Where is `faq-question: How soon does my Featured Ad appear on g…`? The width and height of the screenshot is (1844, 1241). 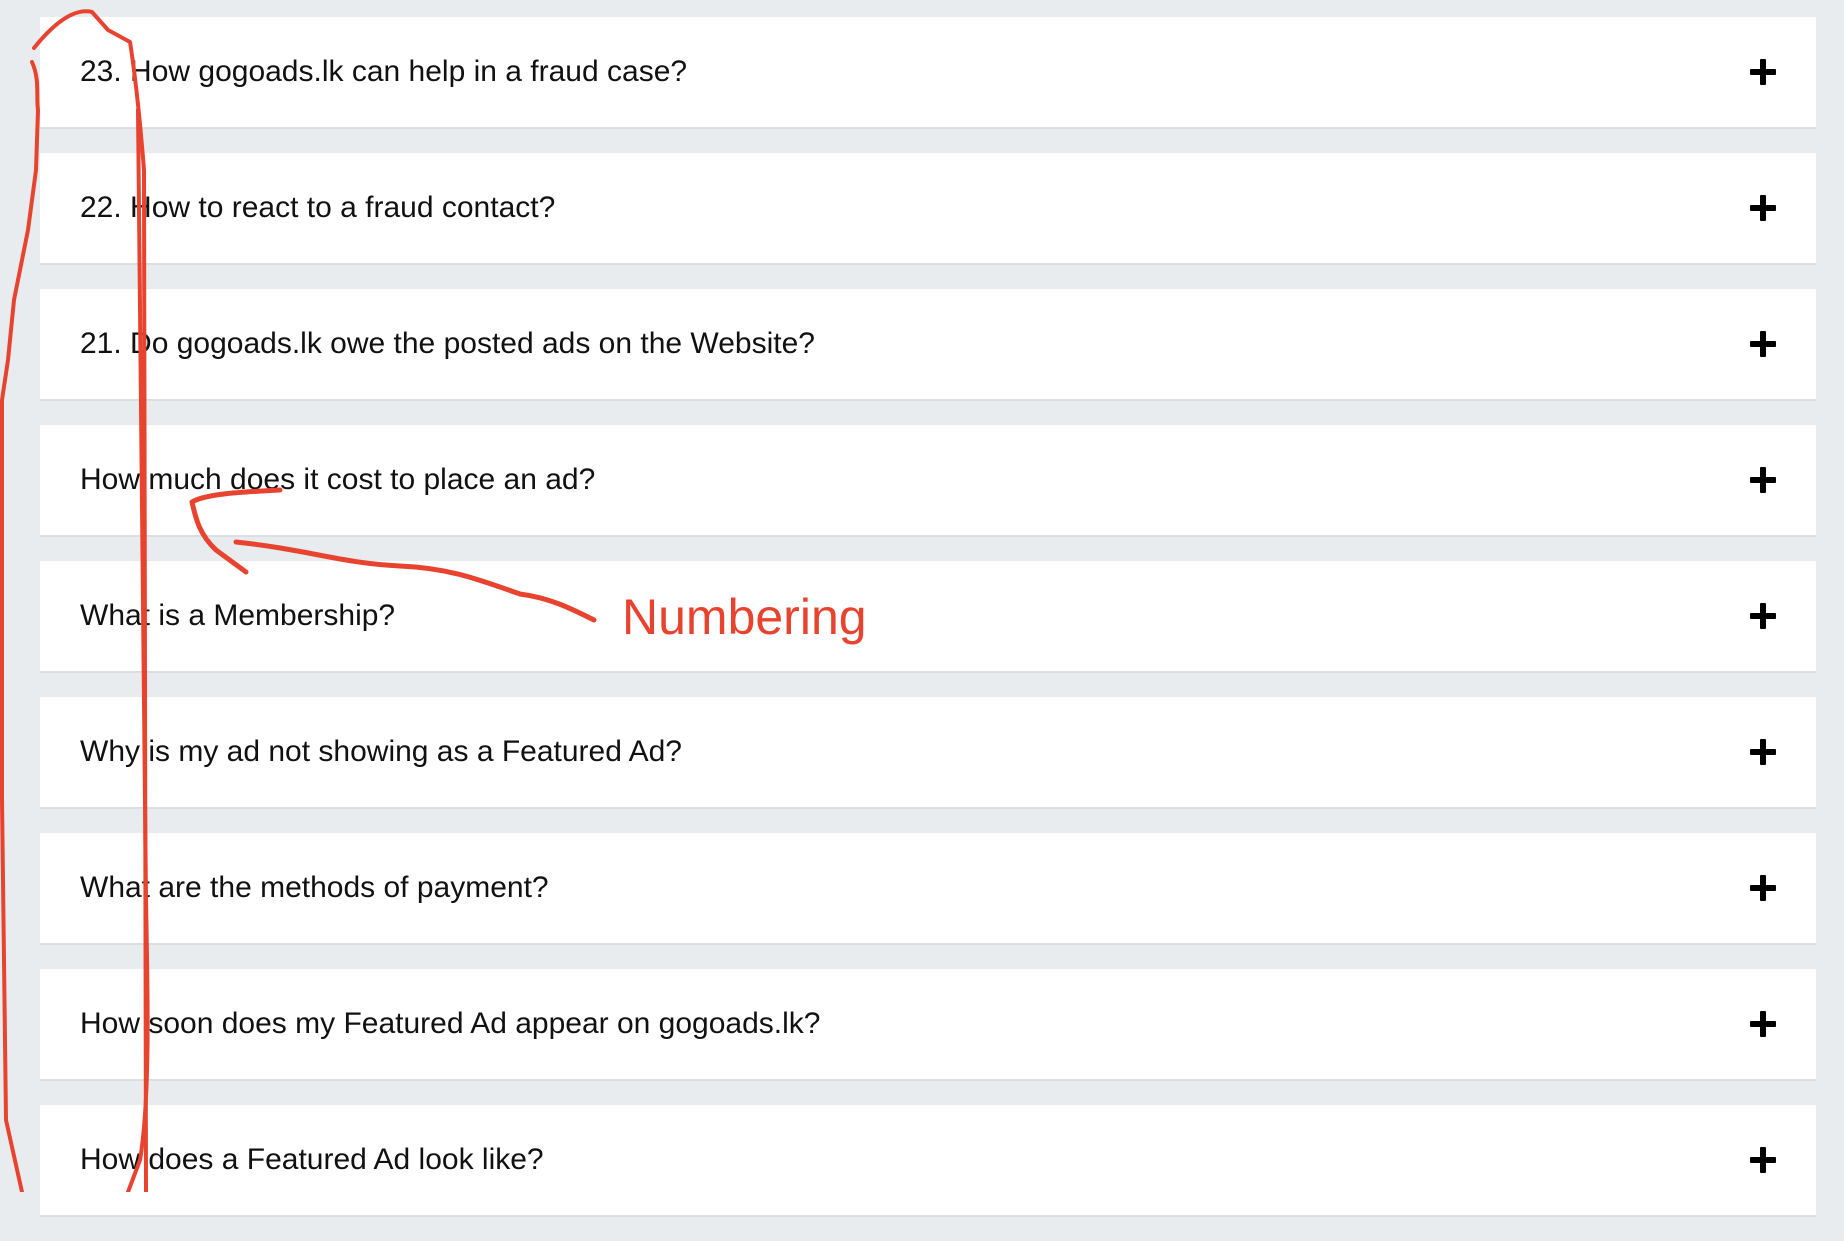 faq-question: How soon does my Featured Ad appear on g… is located at coordinates (450, 1023).